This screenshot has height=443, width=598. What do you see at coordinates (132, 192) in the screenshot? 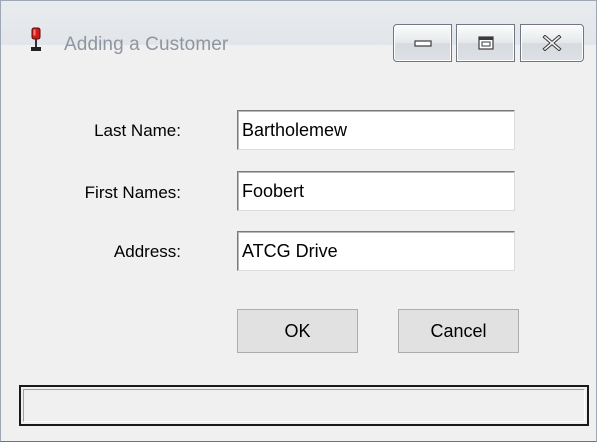
I see `first-names-label: First Names:` at bounding box center [132, 192].